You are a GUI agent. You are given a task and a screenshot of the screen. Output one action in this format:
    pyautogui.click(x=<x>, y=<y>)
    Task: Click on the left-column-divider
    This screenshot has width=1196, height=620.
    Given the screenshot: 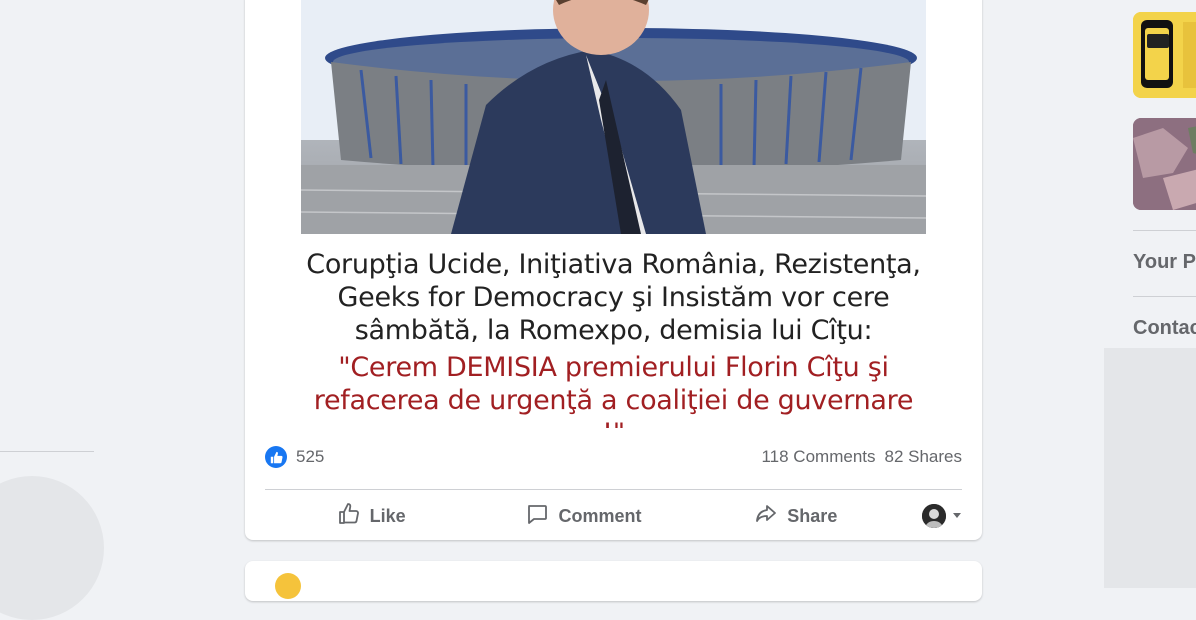 What is the action you would take?
    pyautogui.click(x=47, y=451)
    